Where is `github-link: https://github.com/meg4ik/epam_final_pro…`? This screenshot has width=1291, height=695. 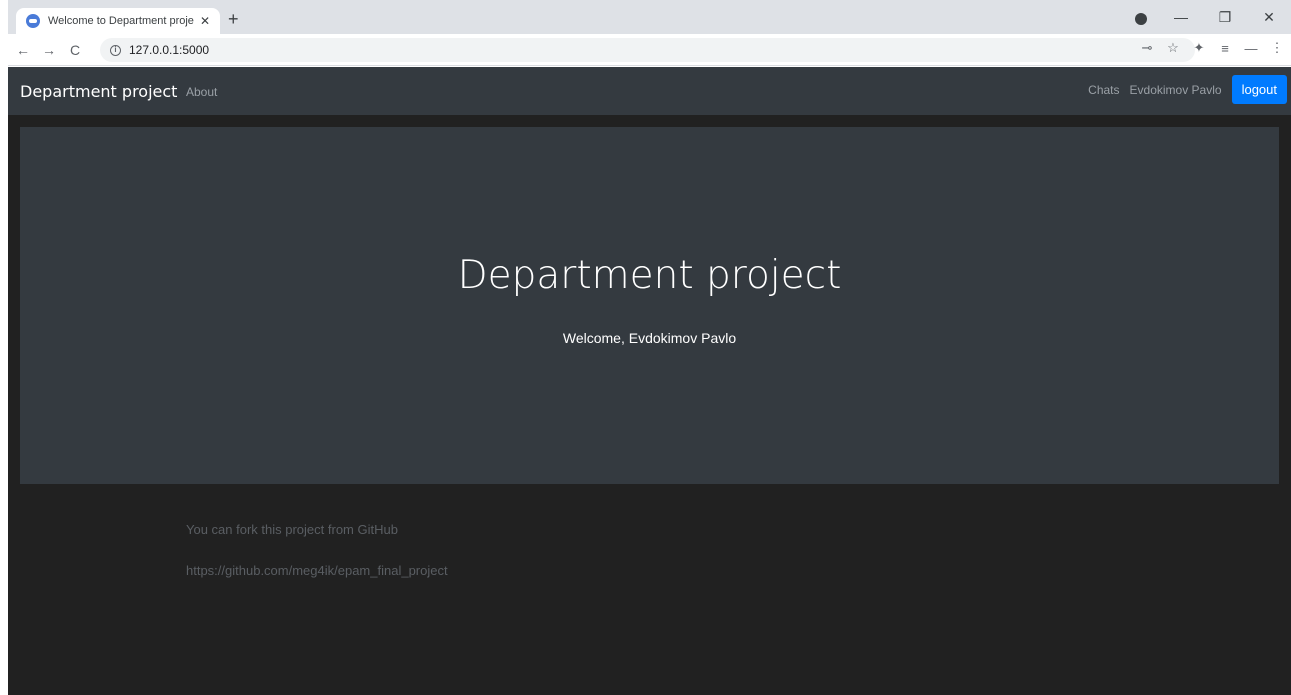
github-link: https://github.com/meg4ik/epam_final_pro… is located at coordinates (317, 570).